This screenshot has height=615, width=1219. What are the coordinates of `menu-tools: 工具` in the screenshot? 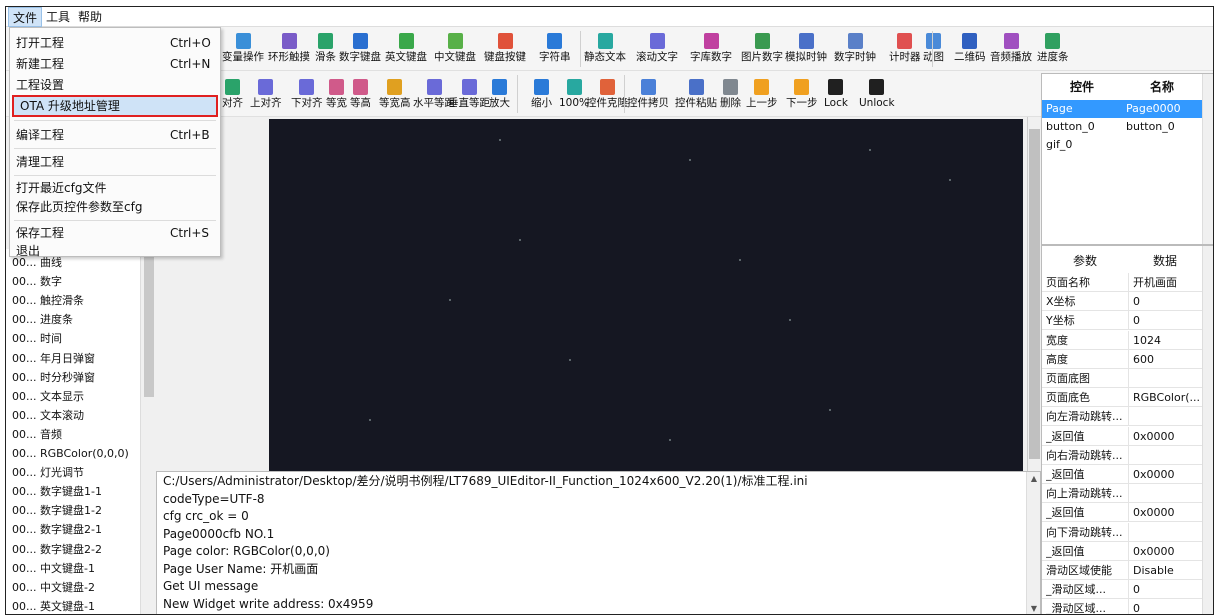 It's located at (58, 17).